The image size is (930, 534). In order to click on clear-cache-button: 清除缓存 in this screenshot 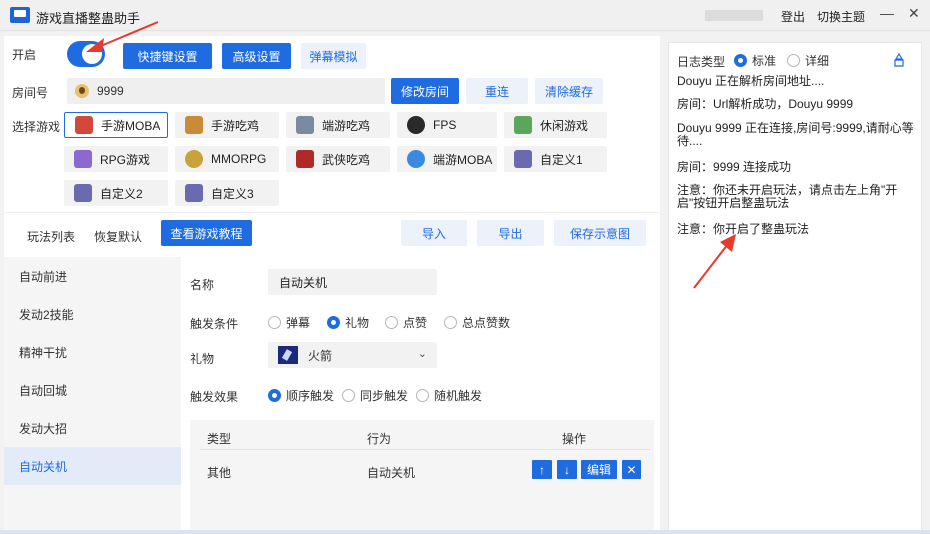, I will do `click(569, 91)`.